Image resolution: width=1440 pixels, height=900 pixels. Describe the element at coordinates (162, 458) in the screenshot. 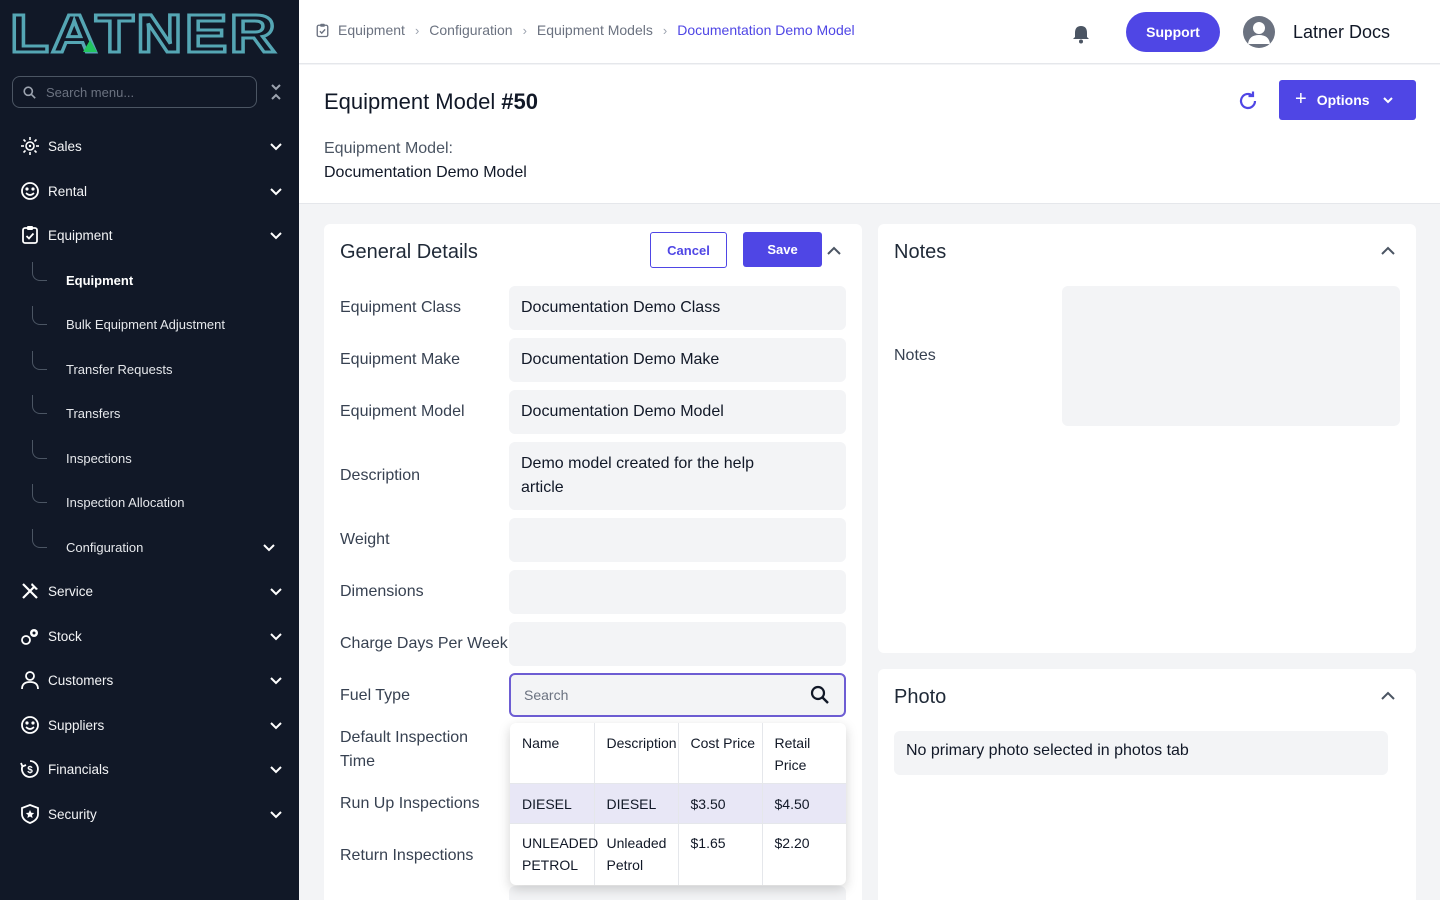

I see `sidebar-subitem-inspections: Inspections` at that location.